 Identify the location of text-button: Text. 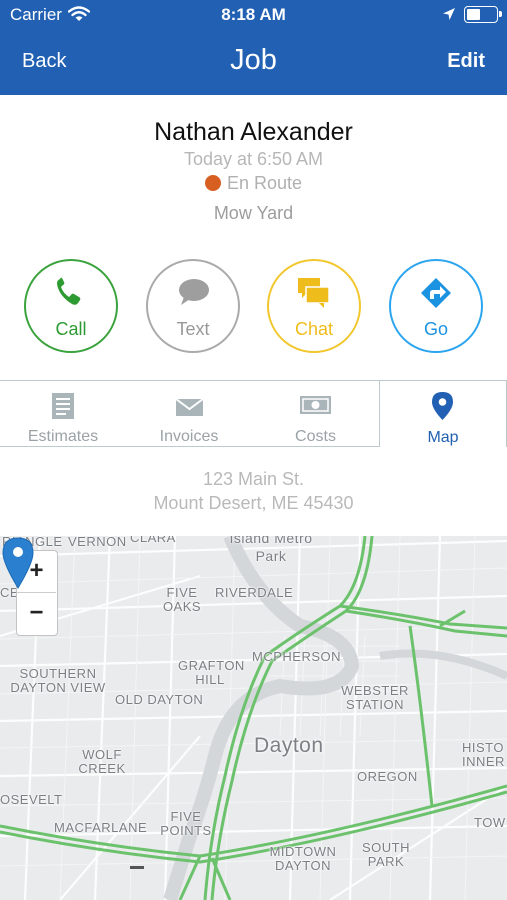
(193, 306).